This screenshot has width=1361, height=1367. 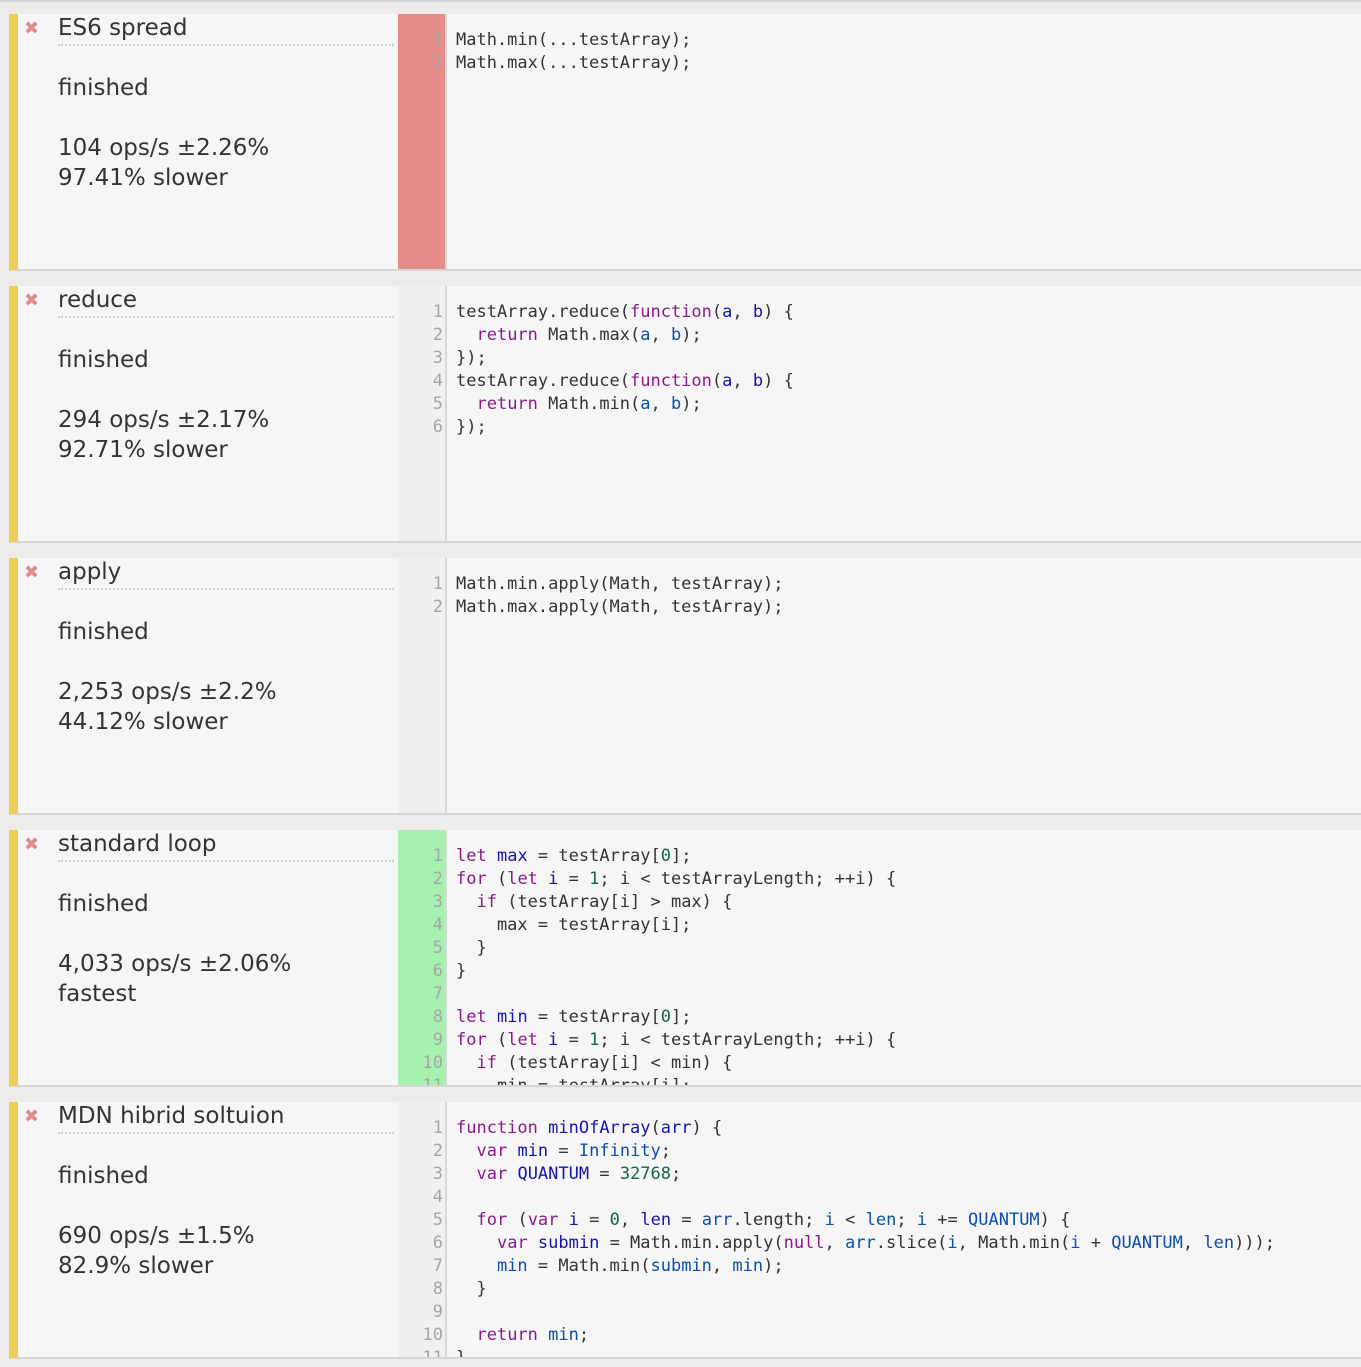 What do you see at coordinates (908, 404) in the screenshot?
I see `code-line: return Math.min(a, b);` at bounding box center [908, 404].